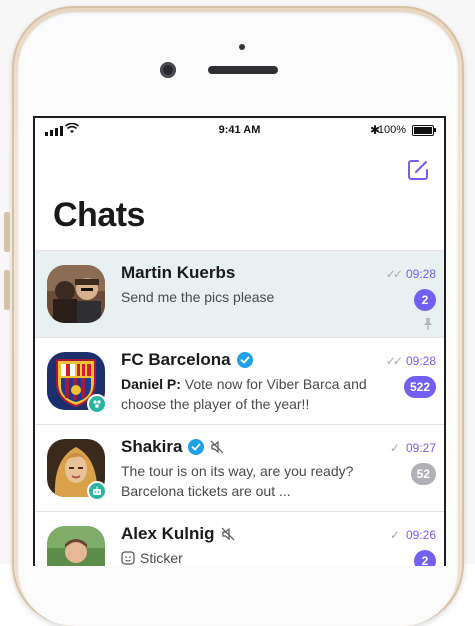  What do you see at coordinates (176, 359) in the screenshot?
I see `chat-name: FC Barcelona` at bounding box center [176, 359].